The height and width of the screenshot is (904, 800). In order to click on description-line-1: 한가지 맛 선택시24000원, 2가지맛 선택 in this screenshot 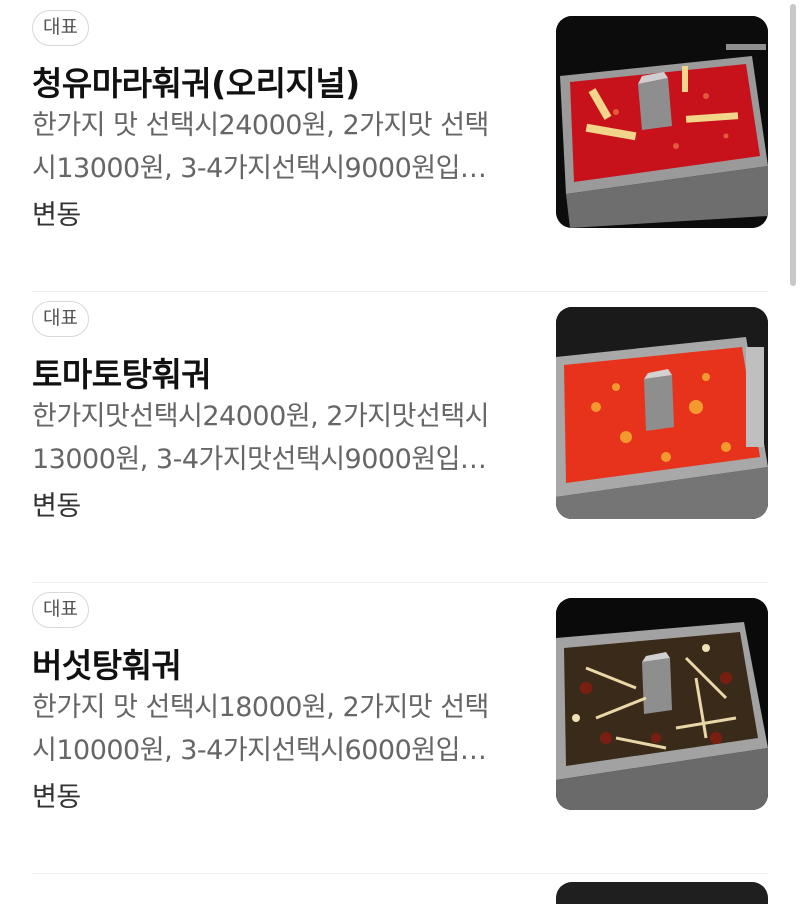, I will do `click(260, 125)`.